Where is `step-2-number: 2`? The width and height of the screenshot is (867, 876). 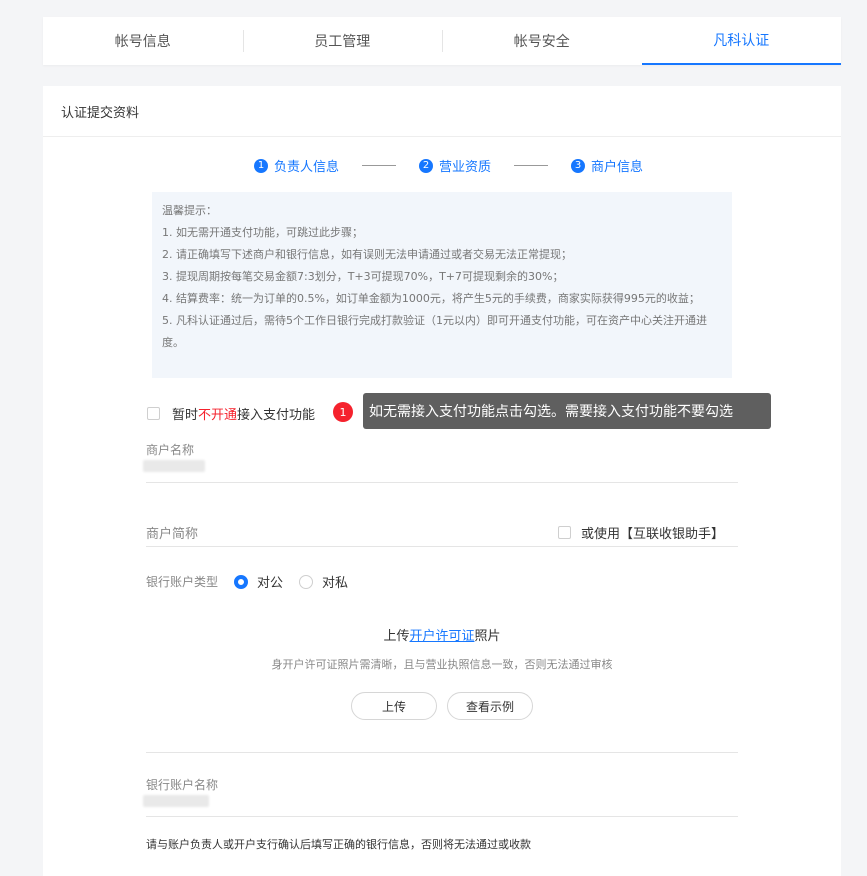
step-2-number: 2 is located at coordinates (426, 165).